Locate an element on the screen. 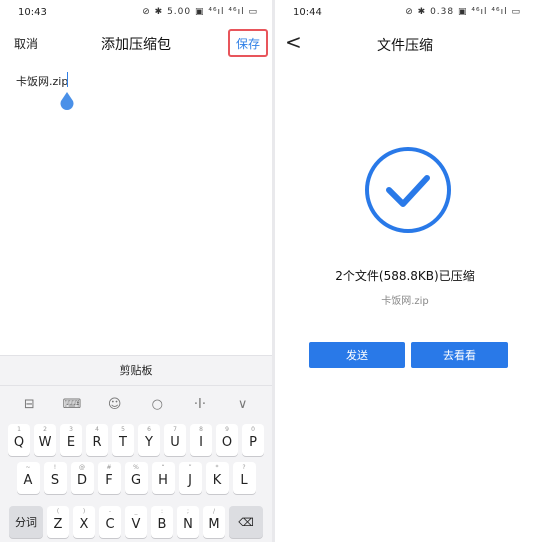 The height and width of the screenshot is (542, 535). key-letter: F is located at coordinates (109, 480).